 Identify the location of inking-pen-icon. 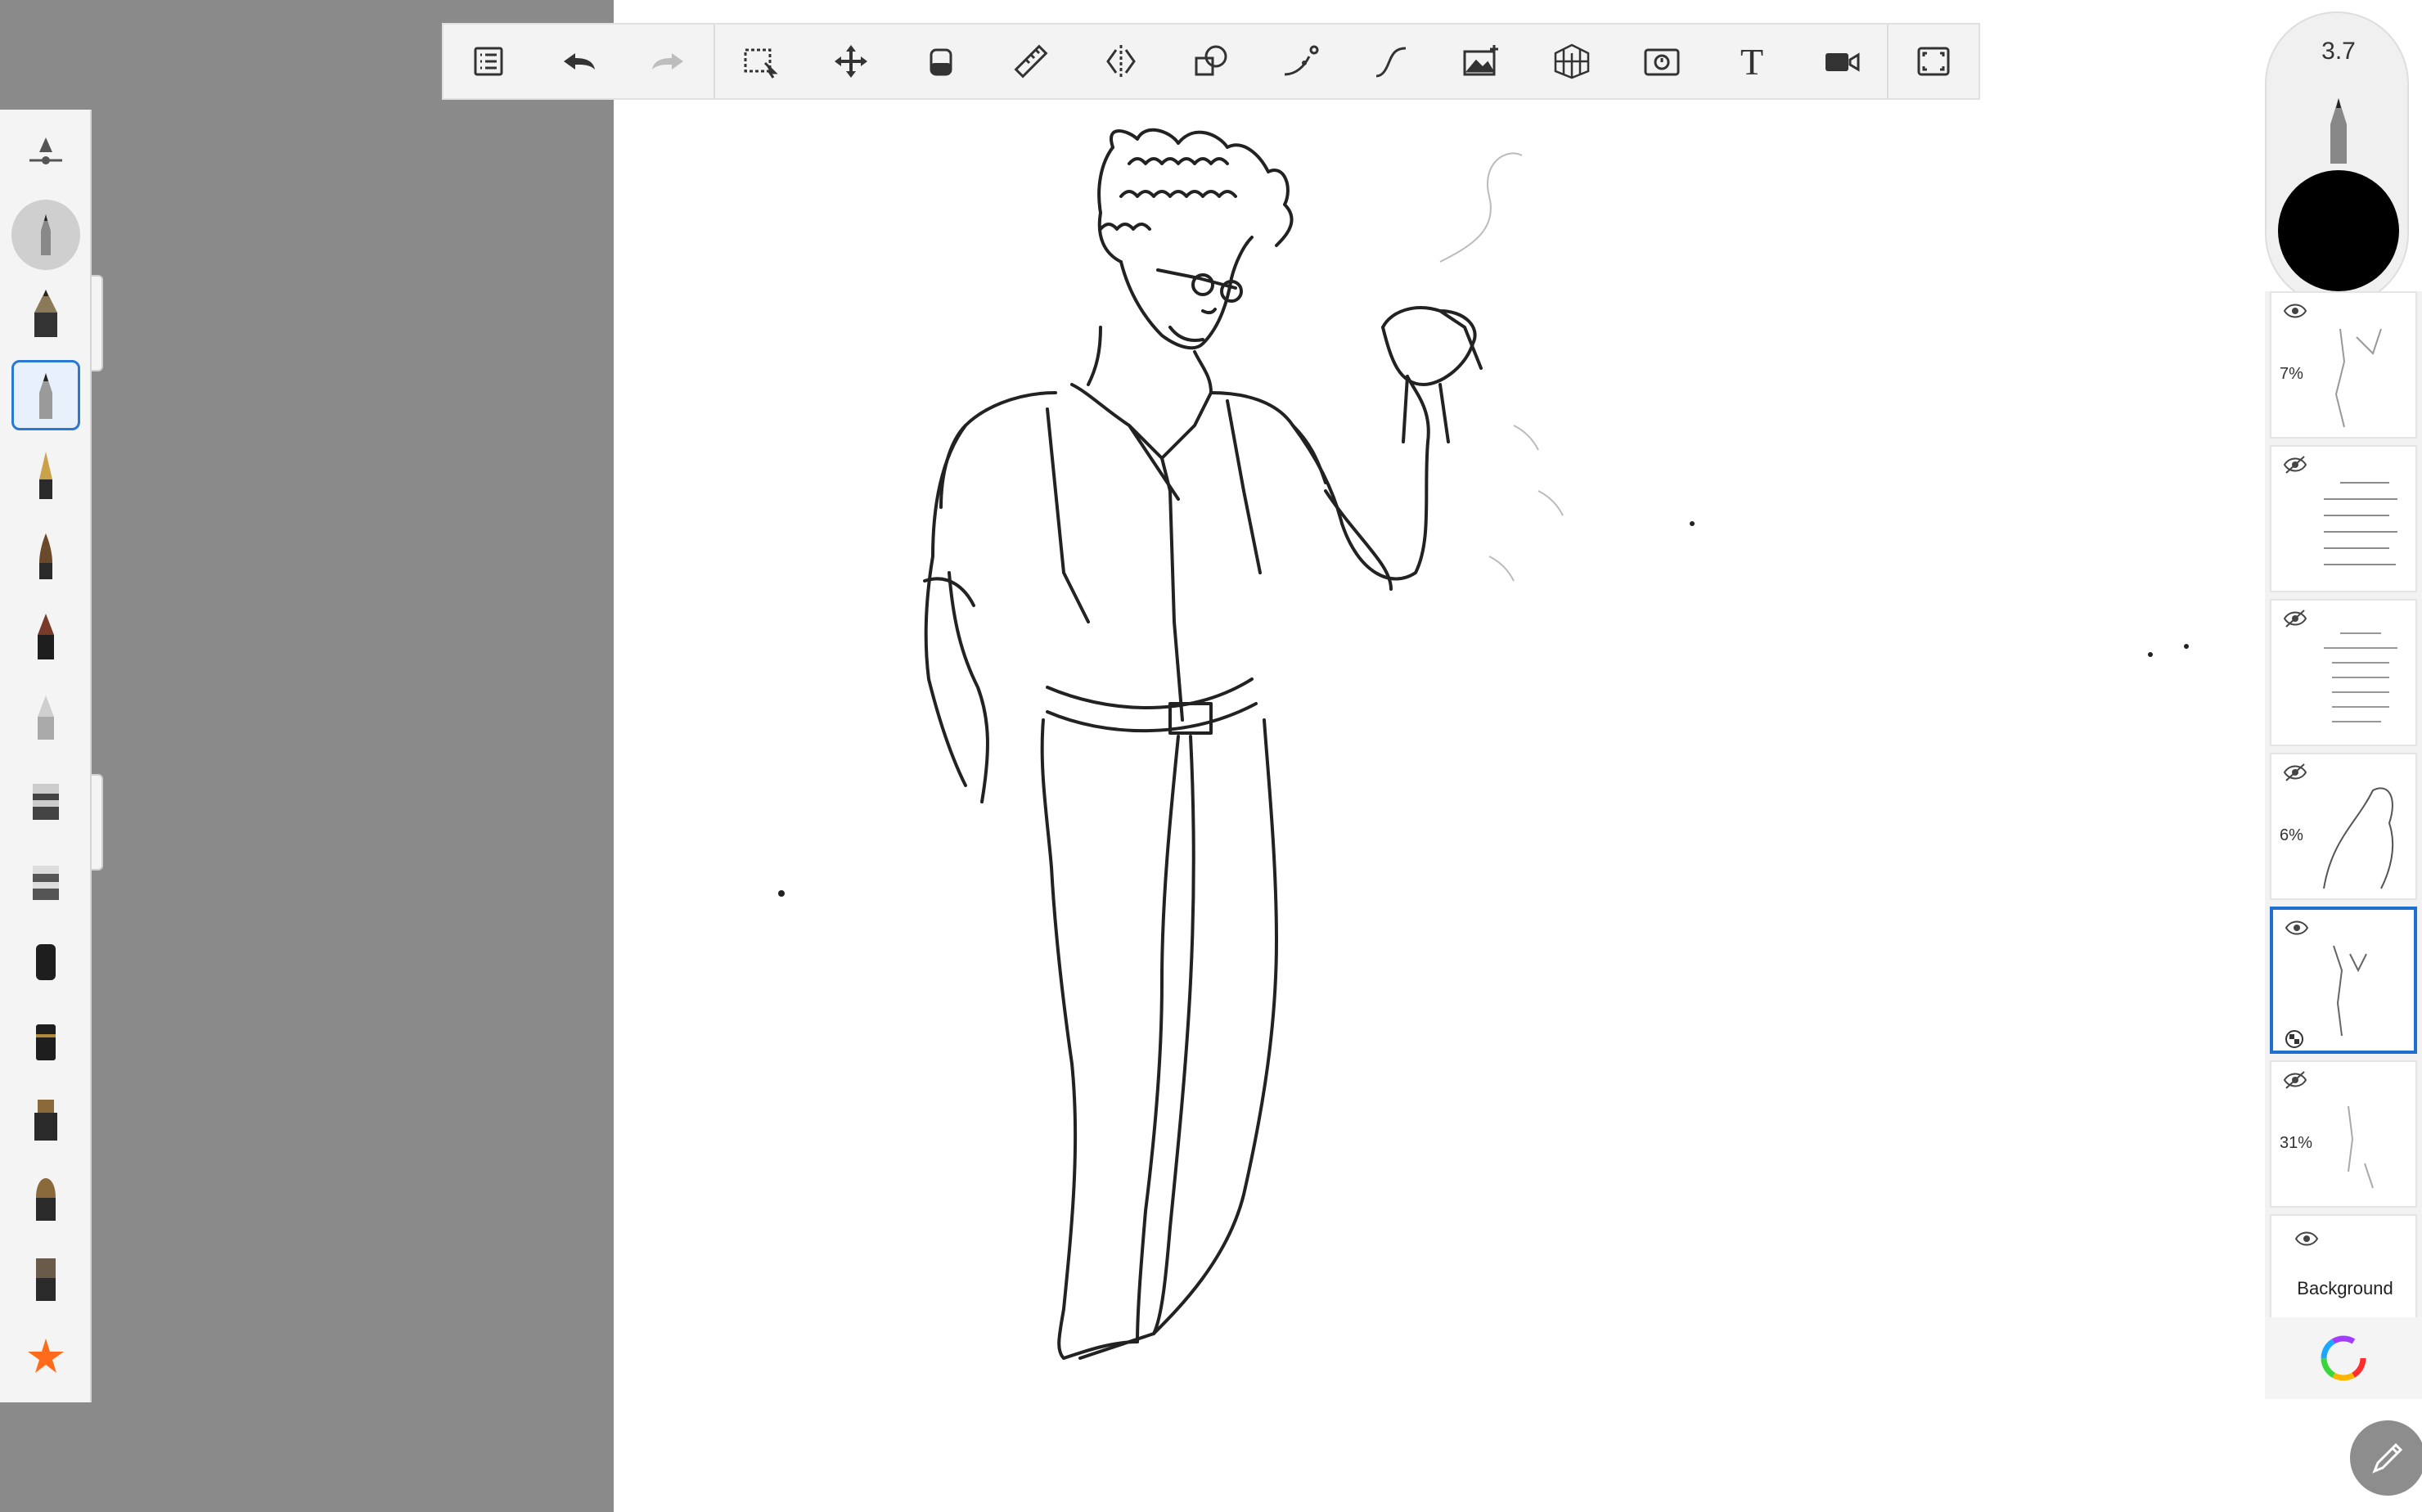
(45, 314).